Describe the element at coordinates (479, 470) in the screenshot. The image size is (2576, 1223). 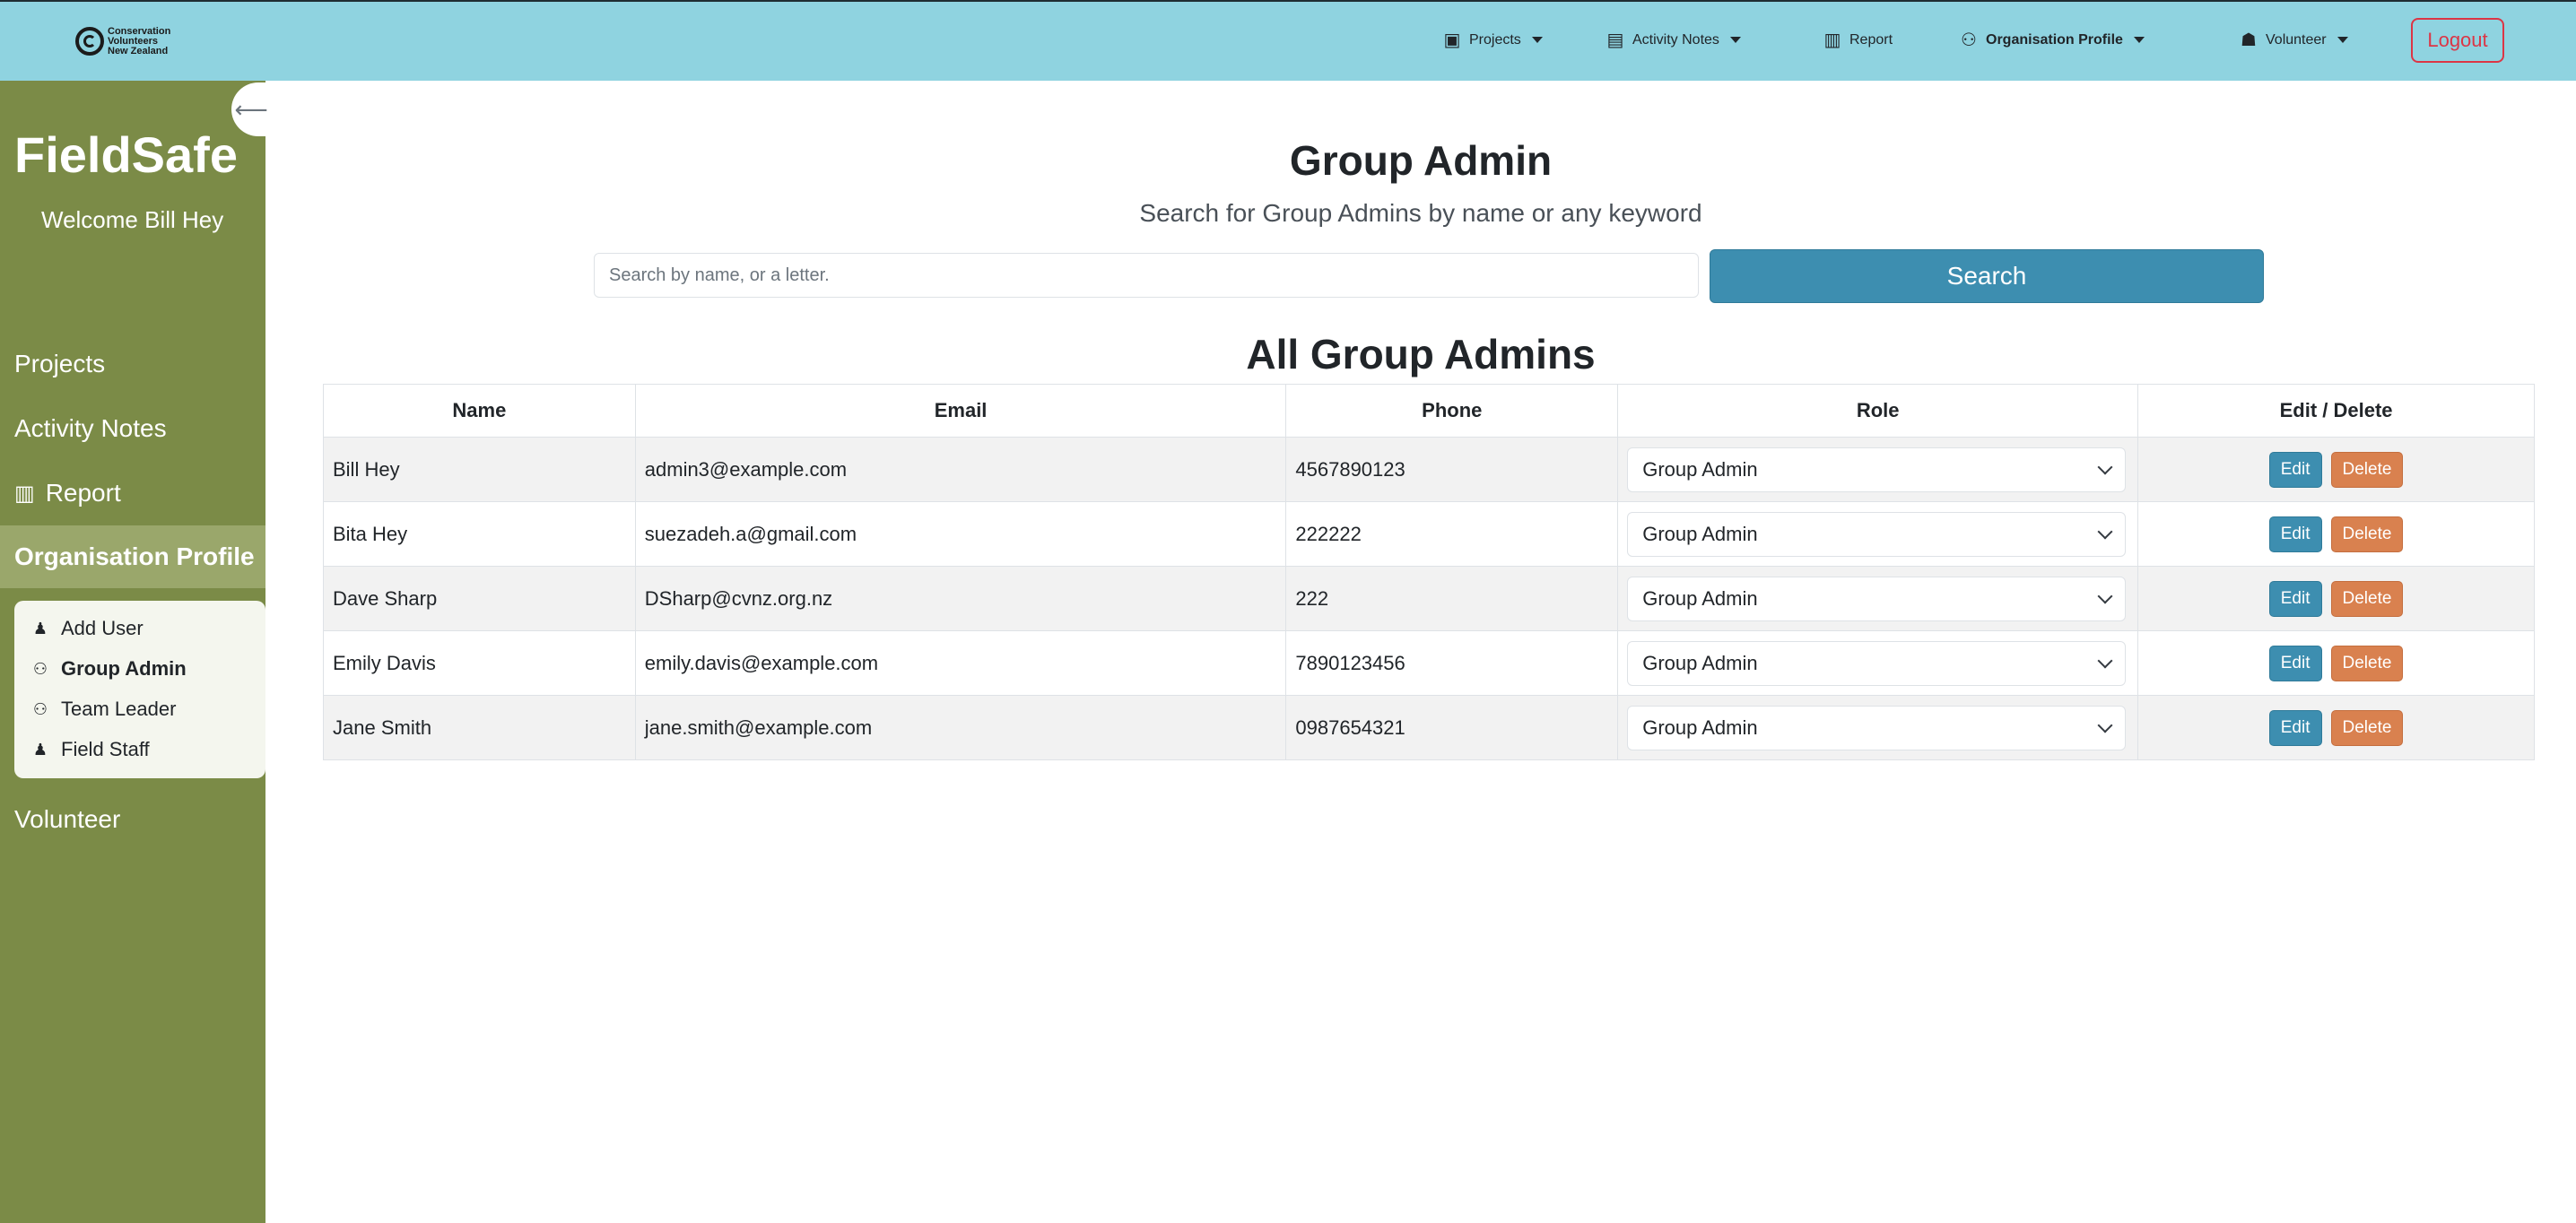
I see `cell-name: Bill Hey` at that location.